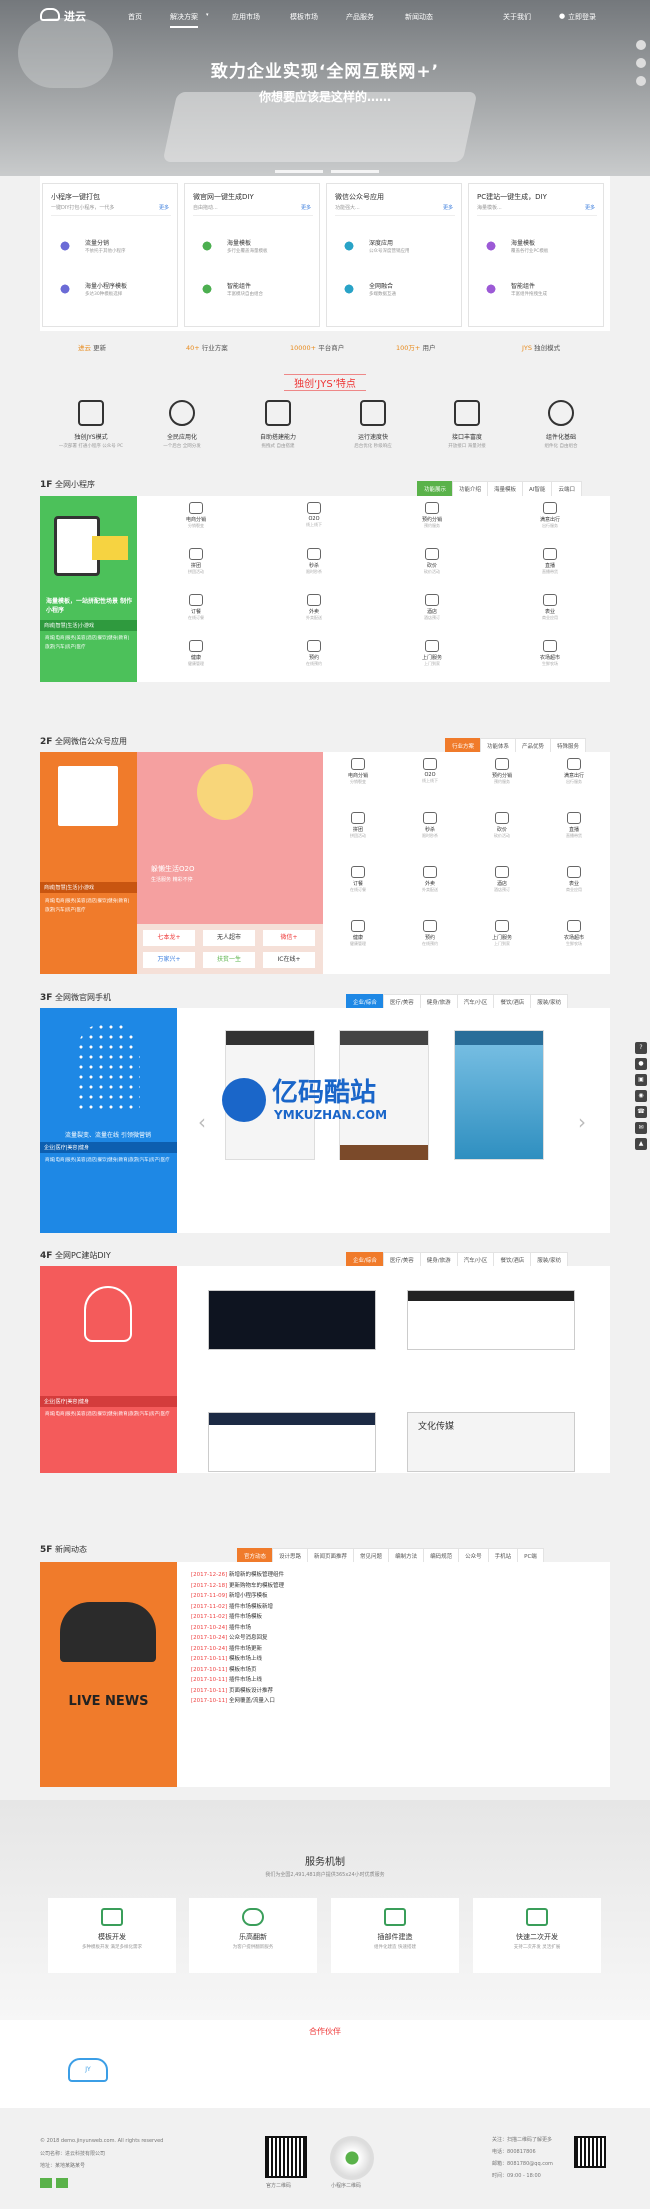 Image resolution: width=650 pixels, height=2209 pixels. I want to click on wechat-icon: ✉, so click(641, 1128).